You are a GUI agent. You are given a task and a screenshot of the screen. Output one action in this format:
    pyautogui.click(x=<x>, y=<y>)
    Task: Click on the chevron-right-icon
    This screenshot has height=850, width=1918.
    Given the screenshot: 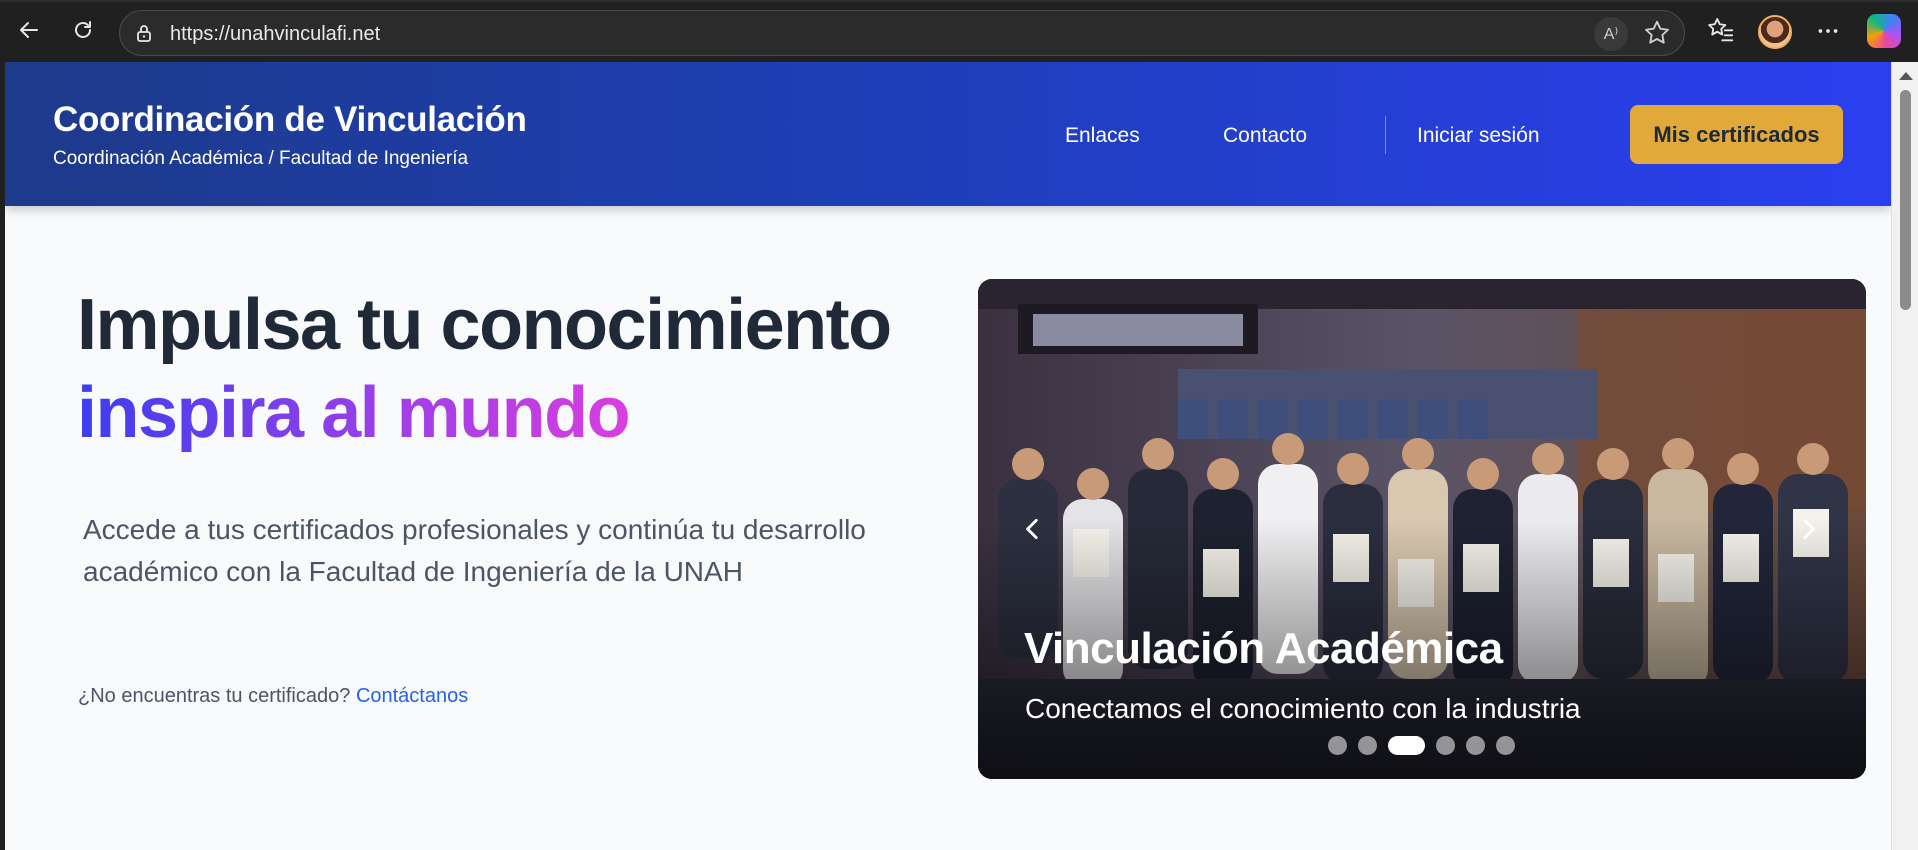 What is the action you would take?
    pyautogui.click(x=1808, y=529)
    